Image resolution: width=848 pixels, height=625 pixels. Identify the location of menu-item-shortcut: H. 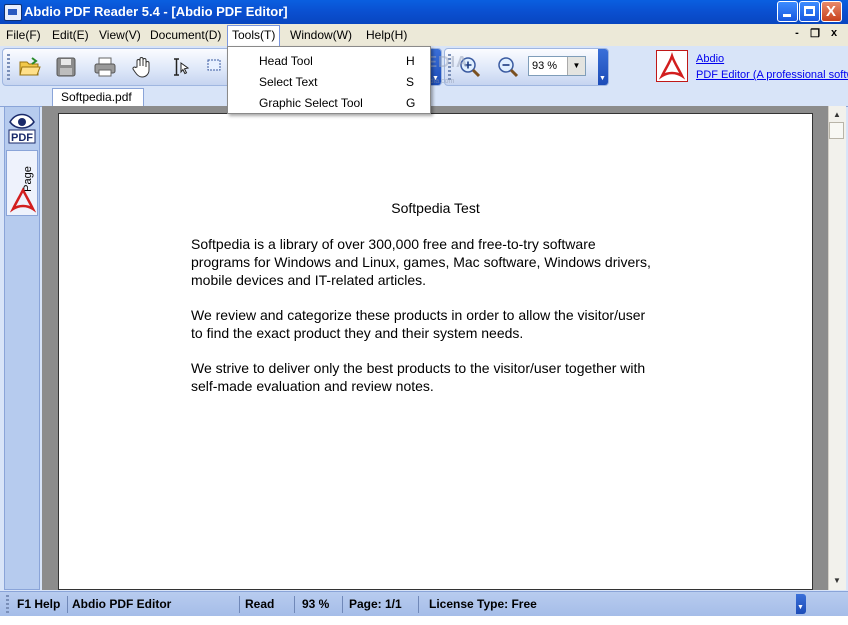
(410, 61).